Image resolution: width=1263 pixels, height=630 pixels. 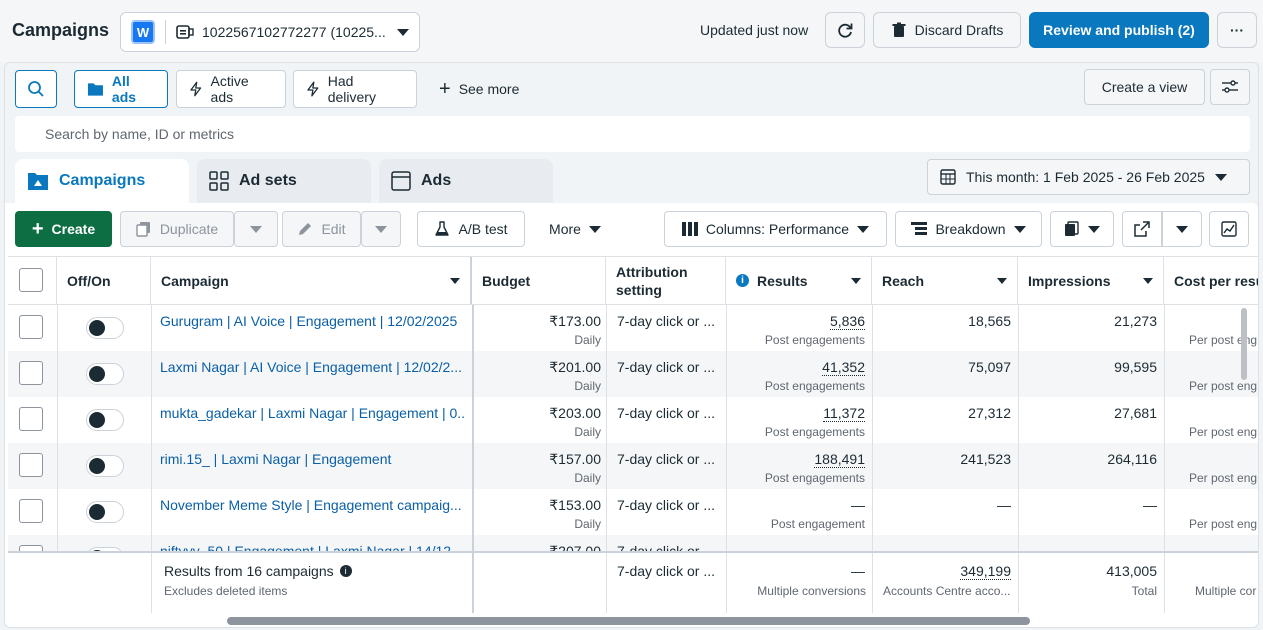 I want to click on create-view-label: Create a view, so click(x=1144, y=87).